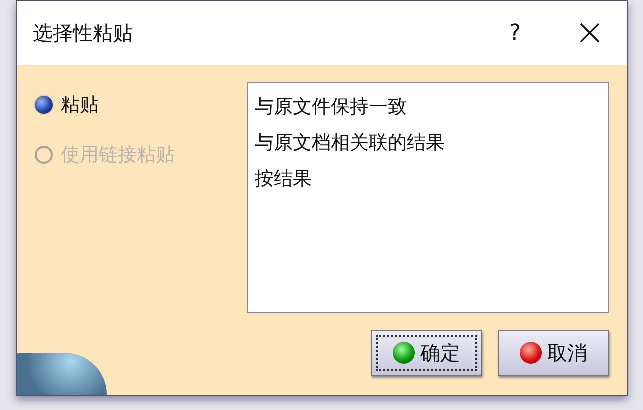 The height and width of the screenshot is (410, 643). What do you see at coordinates (590, 33) in the screenshot?
I see `close-icon` at bounding box center [590, 33].